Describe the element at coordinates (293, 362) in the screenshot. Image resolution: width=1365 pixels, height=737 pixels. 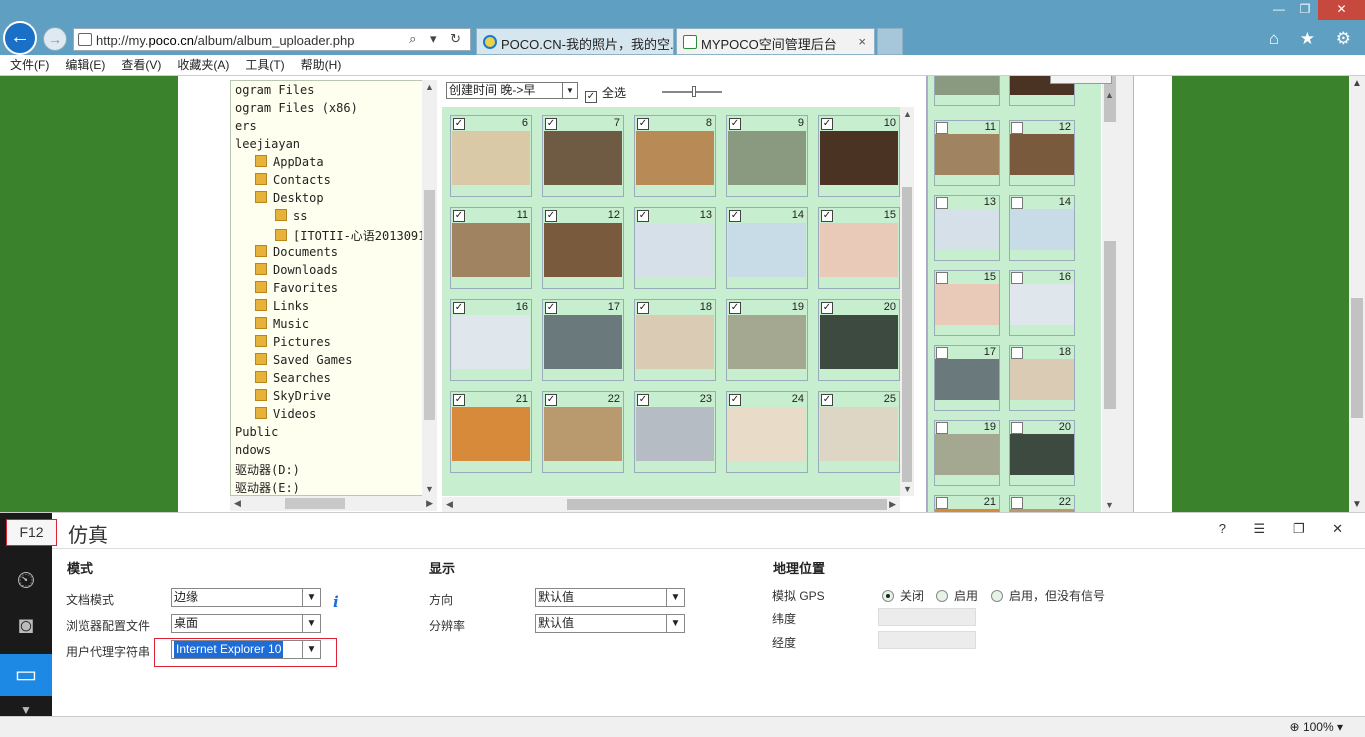
I see `tree-item: Saved Games` at that location.